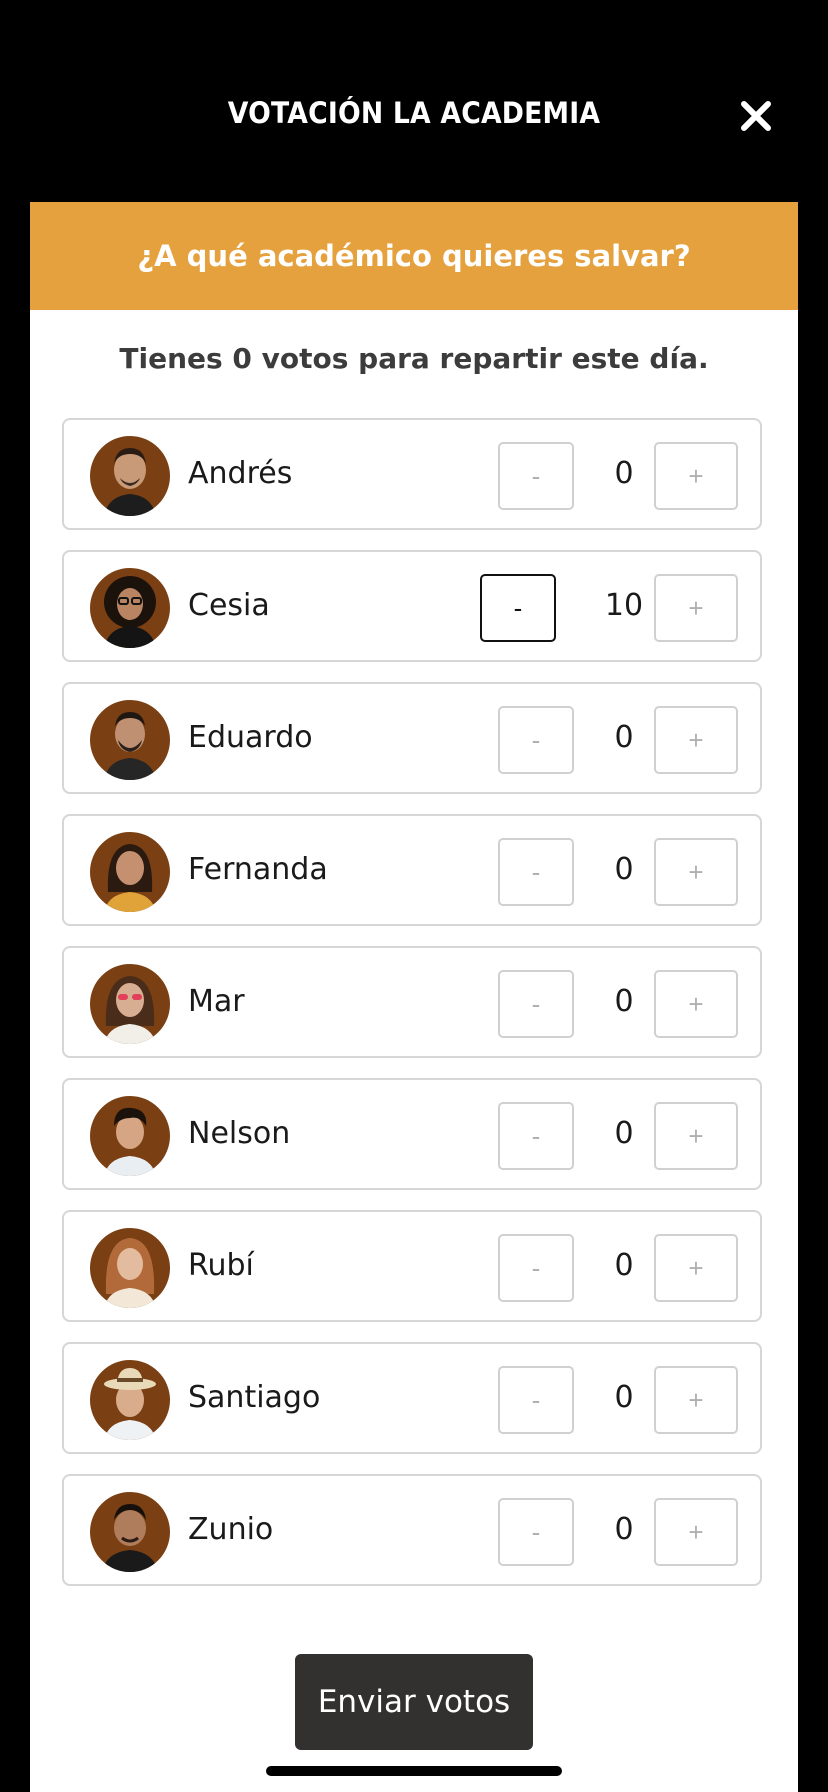 The width and height of the screenshot is (828, 1792). Describe the element at coordinates (412, 1266) in the screenshot. I see `candidate-row-rubi: Rubí - 0 +` at that location.